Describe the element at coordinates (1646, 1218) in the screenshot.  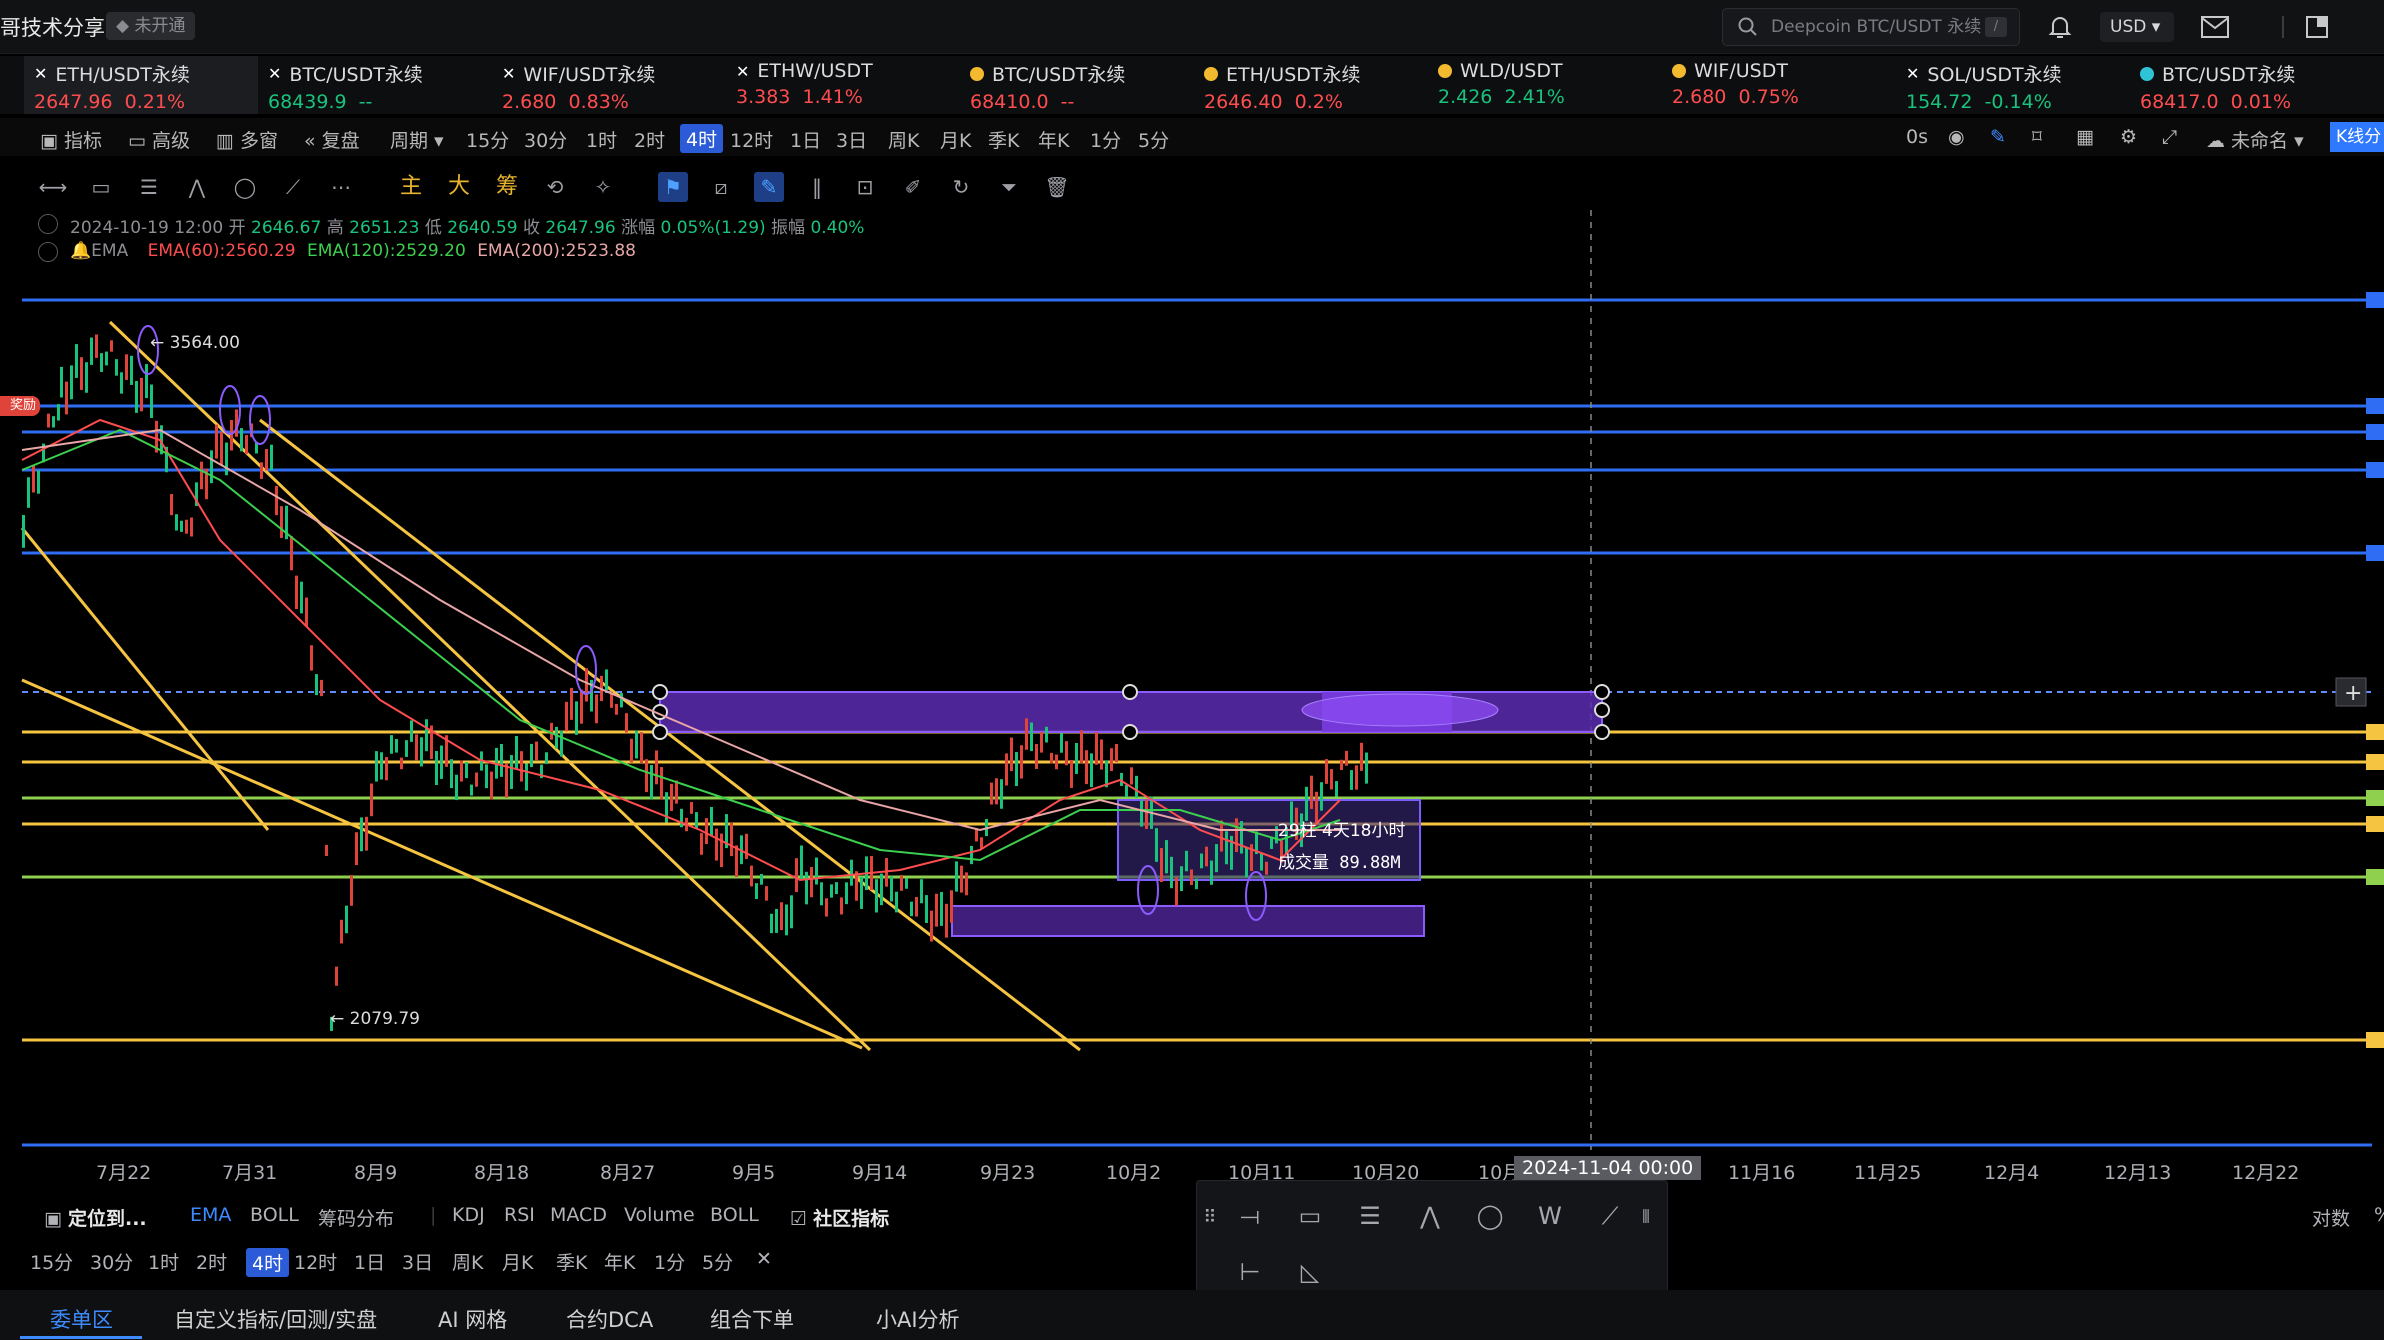
I see `resize-handle-icon: ⦀` at that location.